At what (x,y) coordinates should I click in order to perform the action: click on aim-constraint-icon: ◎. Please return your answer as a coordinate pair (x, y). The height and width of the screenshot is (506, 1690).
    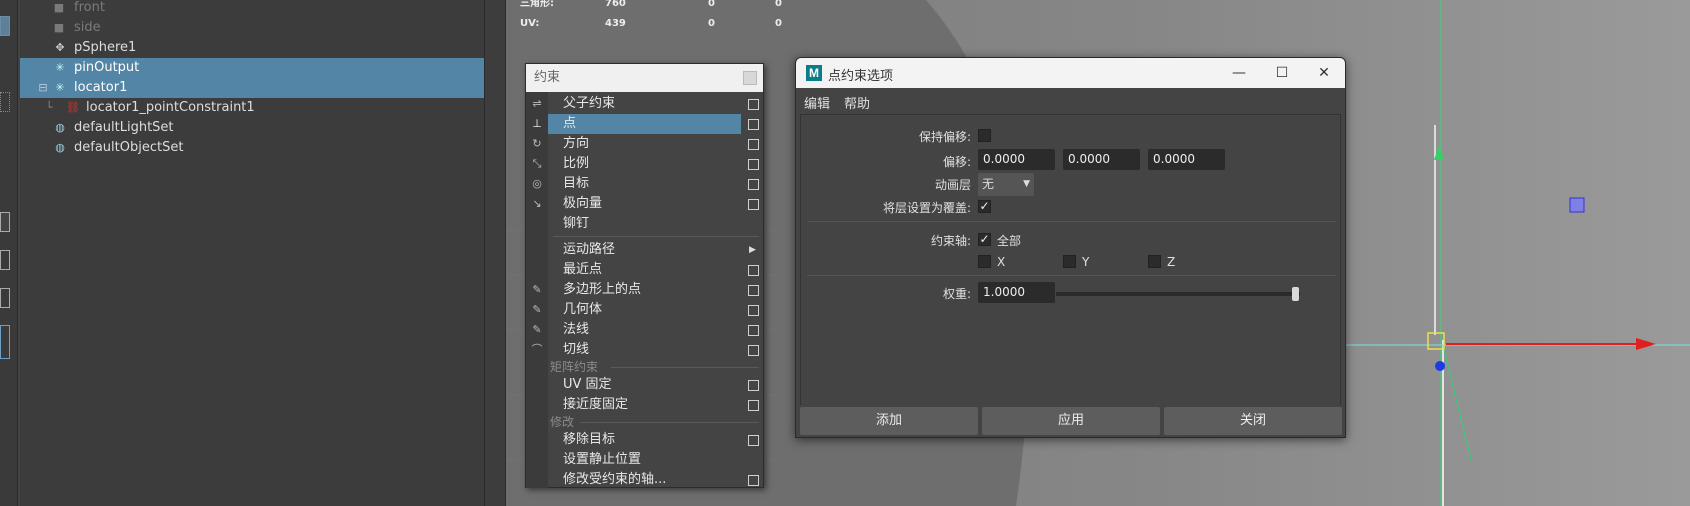
    Looking at the image, I should click on (537, 183).